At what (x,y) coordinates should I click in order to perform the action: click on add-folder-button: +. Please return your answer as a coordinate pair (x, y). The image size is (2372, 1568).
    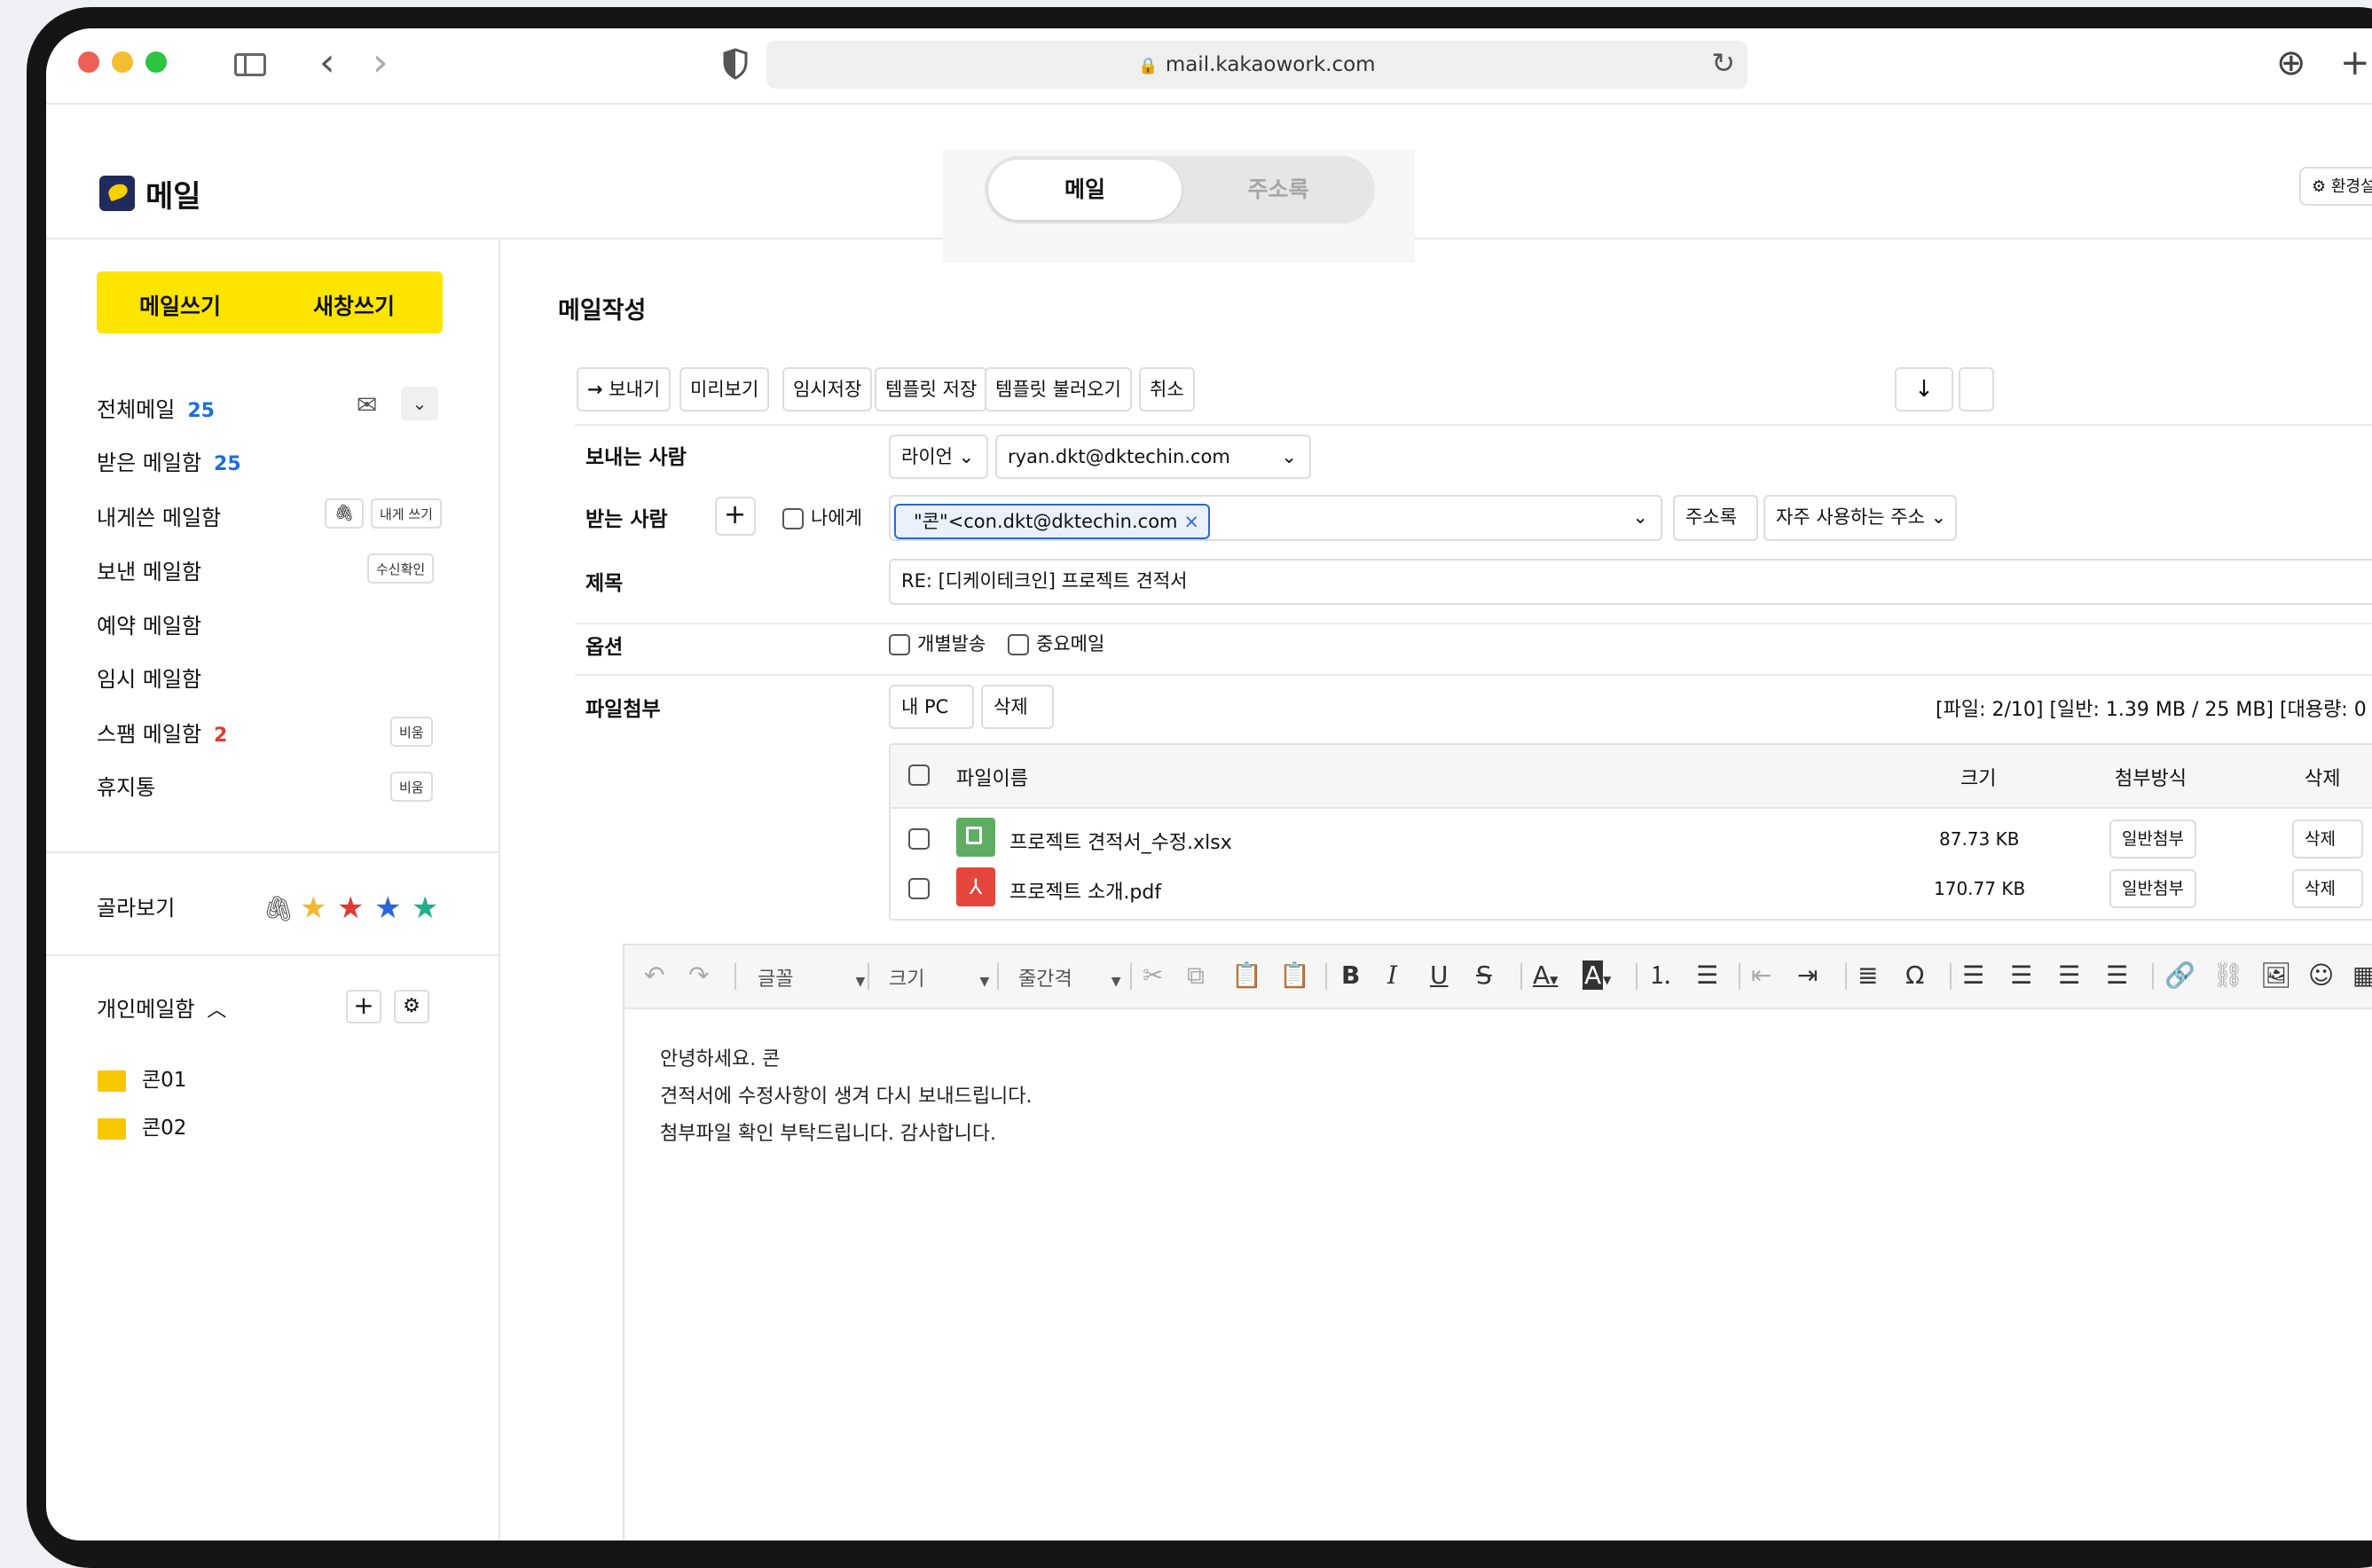
    Looking at the image, I should click on (363, 1006).